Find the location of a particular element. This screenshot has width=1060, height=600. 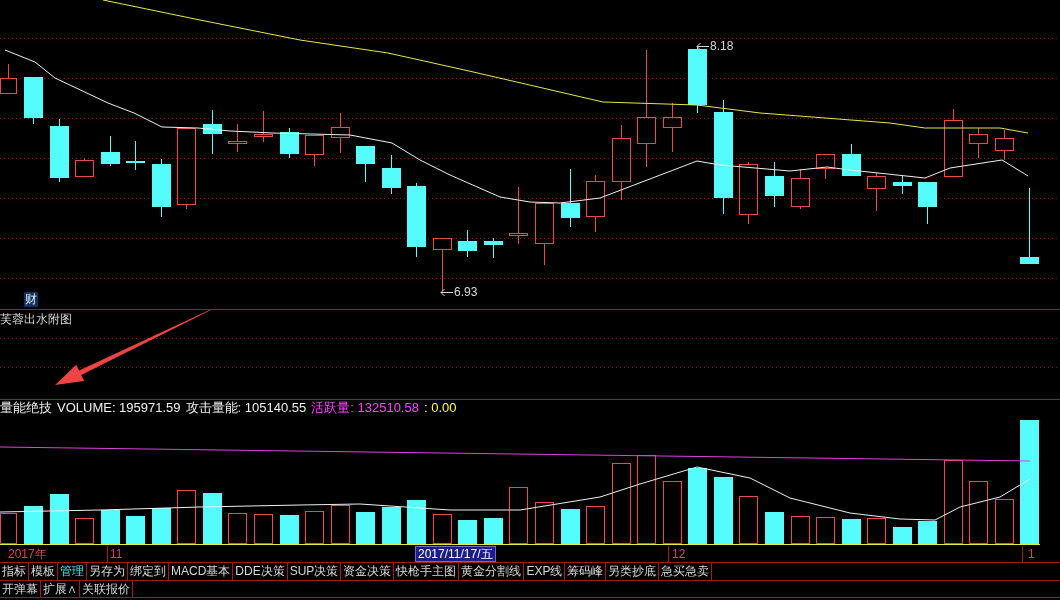

toolbar-tab: DDE决策 is located at coordinates (260, 571).